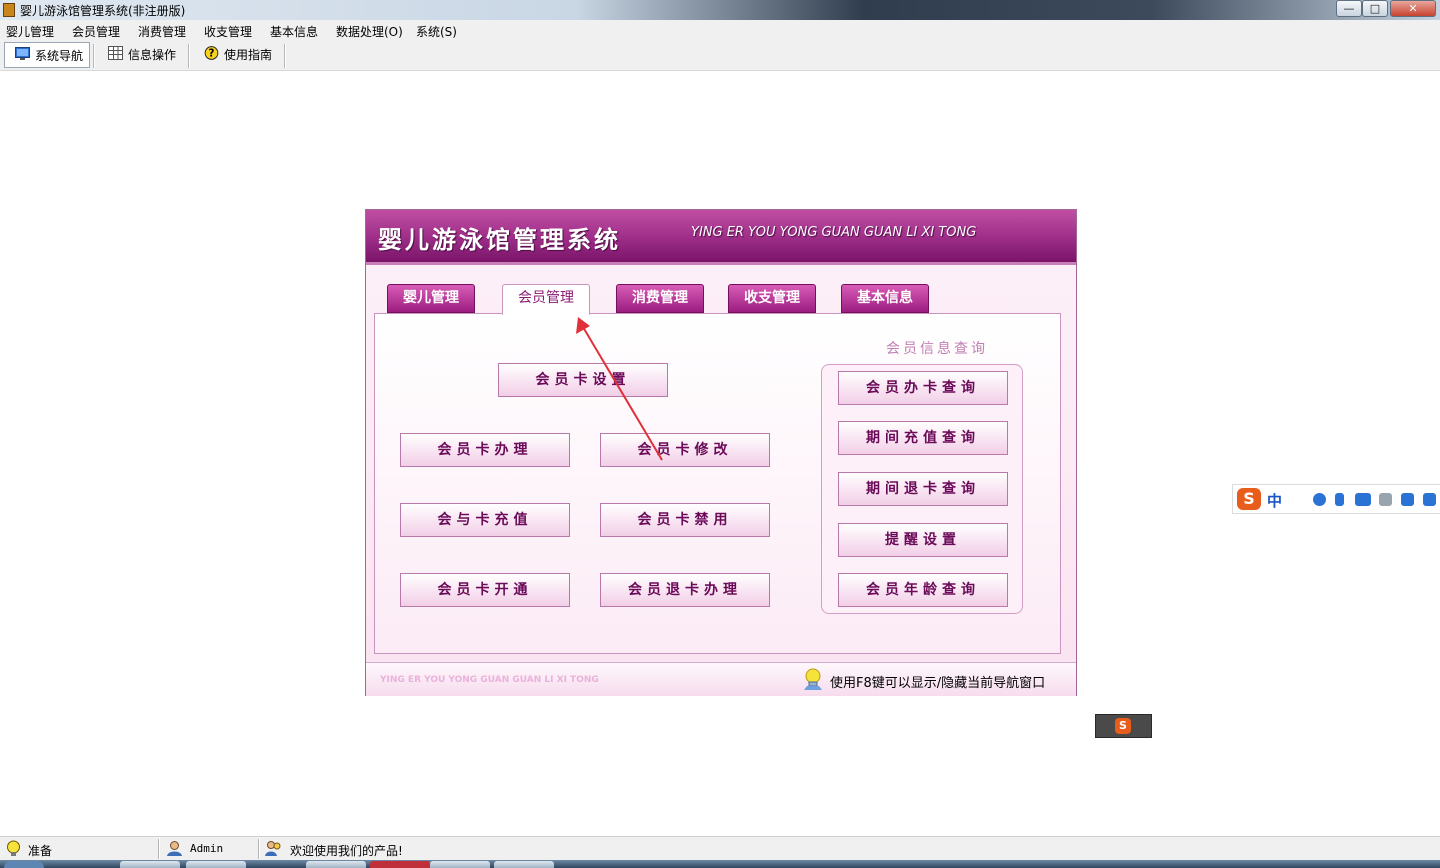 The width and height of the screenshot is (1440, 868). What do you see at coordinates (938, 683) in the screenshot?
I see `footer-tip-text: 使用F8键可以显示/隐藏当前导航窗口` at bounding box center [938, 683].